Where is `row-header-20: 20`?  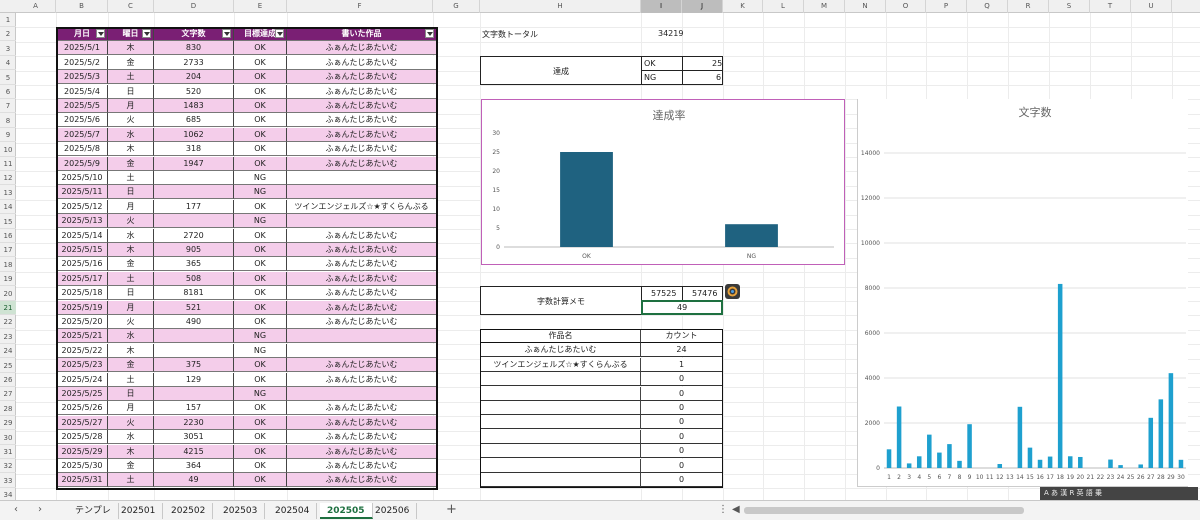 row-header-20: 20 is located at coordinates (8, 294).